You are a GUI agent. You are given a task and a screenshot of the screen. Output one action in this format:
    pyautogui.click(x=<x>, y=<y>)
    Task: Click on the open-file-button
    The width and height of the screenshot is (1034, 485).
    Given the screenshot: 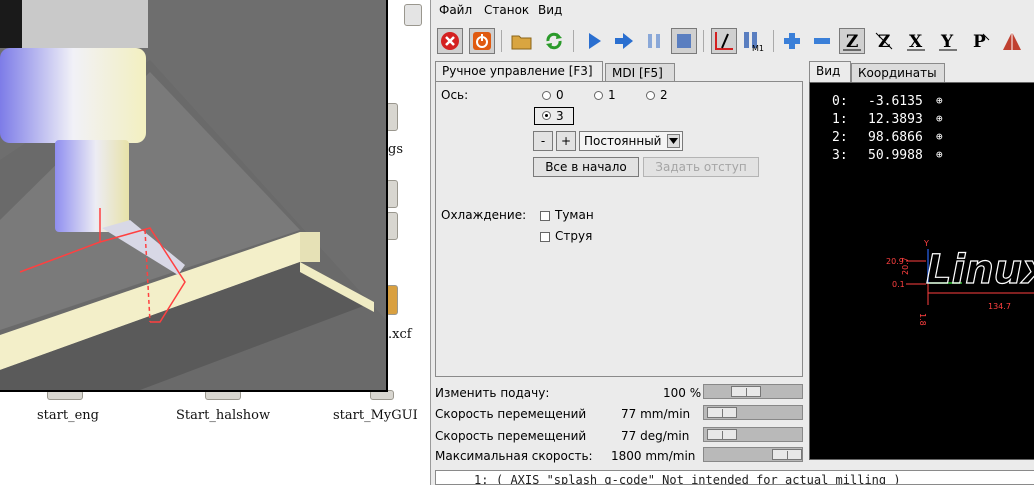 What is the action you would take?
    pyautogui.click(x=522, y=41)
    